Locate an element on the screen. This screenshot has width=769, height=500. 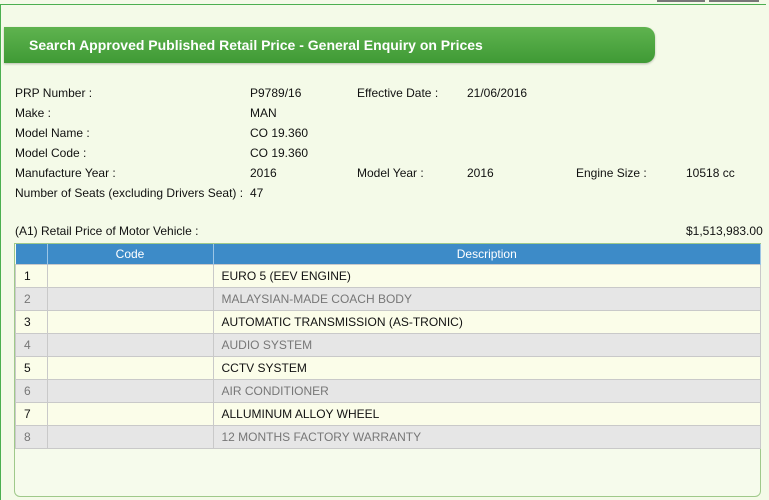
make-value: MAN is located at coordinates (263, 113).